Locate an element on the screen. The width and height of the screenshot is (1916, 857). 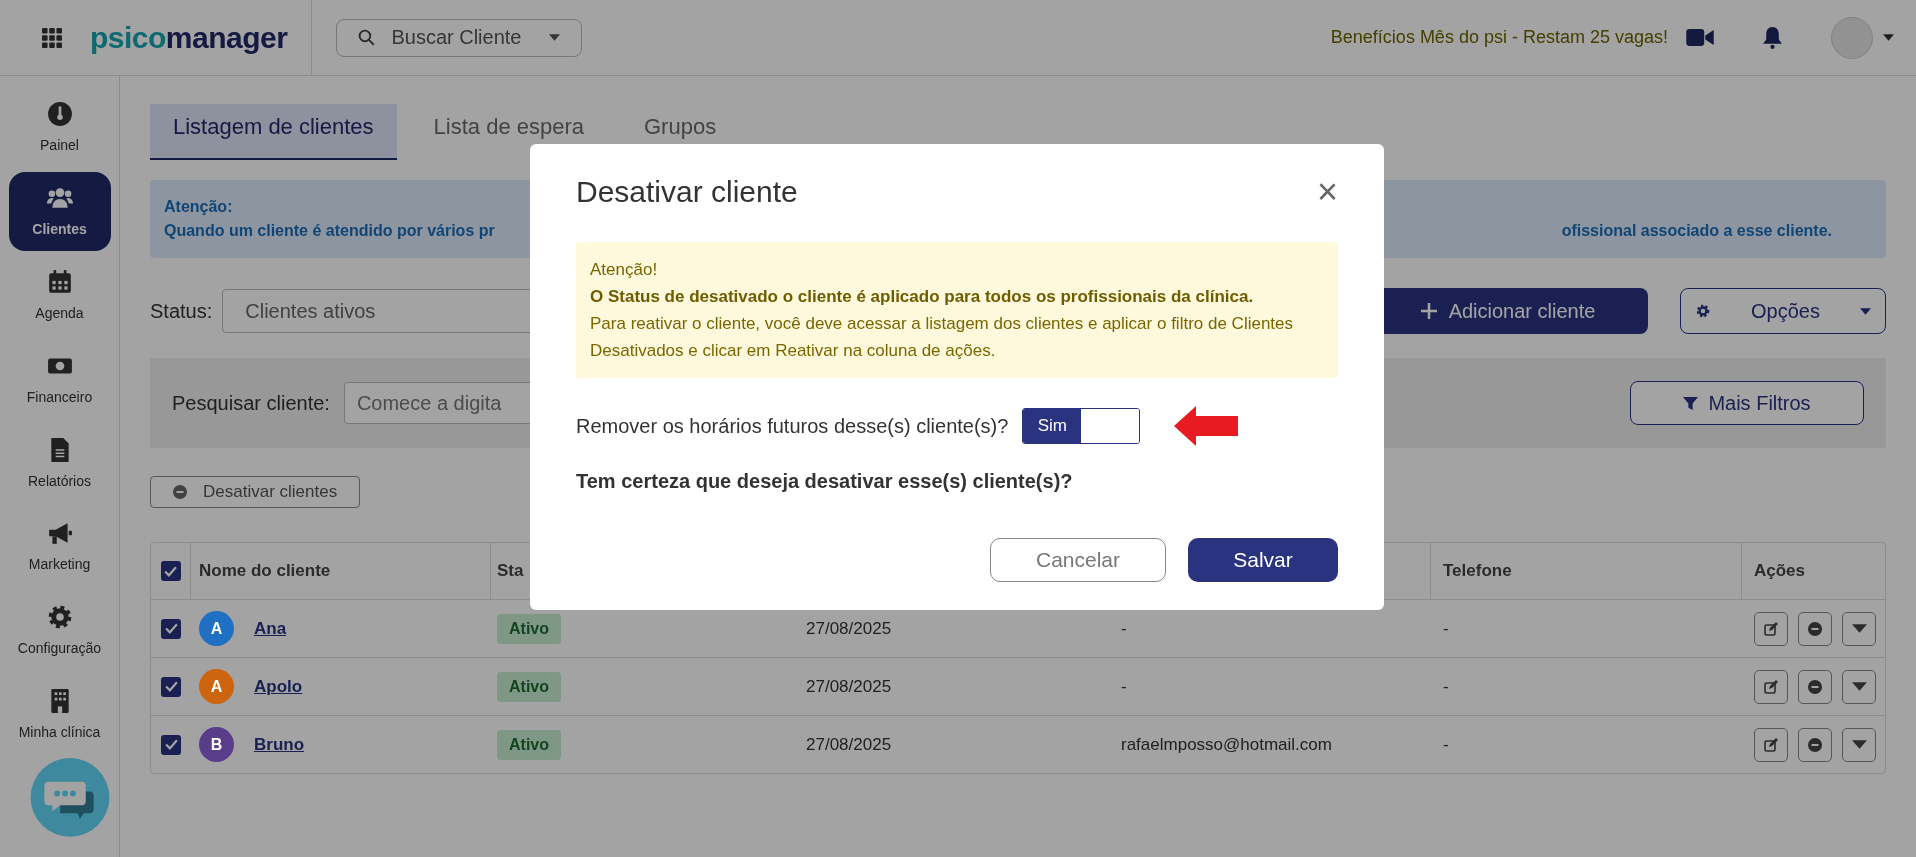
sidebar-item: Marketing is located at coordinates (59, 546).